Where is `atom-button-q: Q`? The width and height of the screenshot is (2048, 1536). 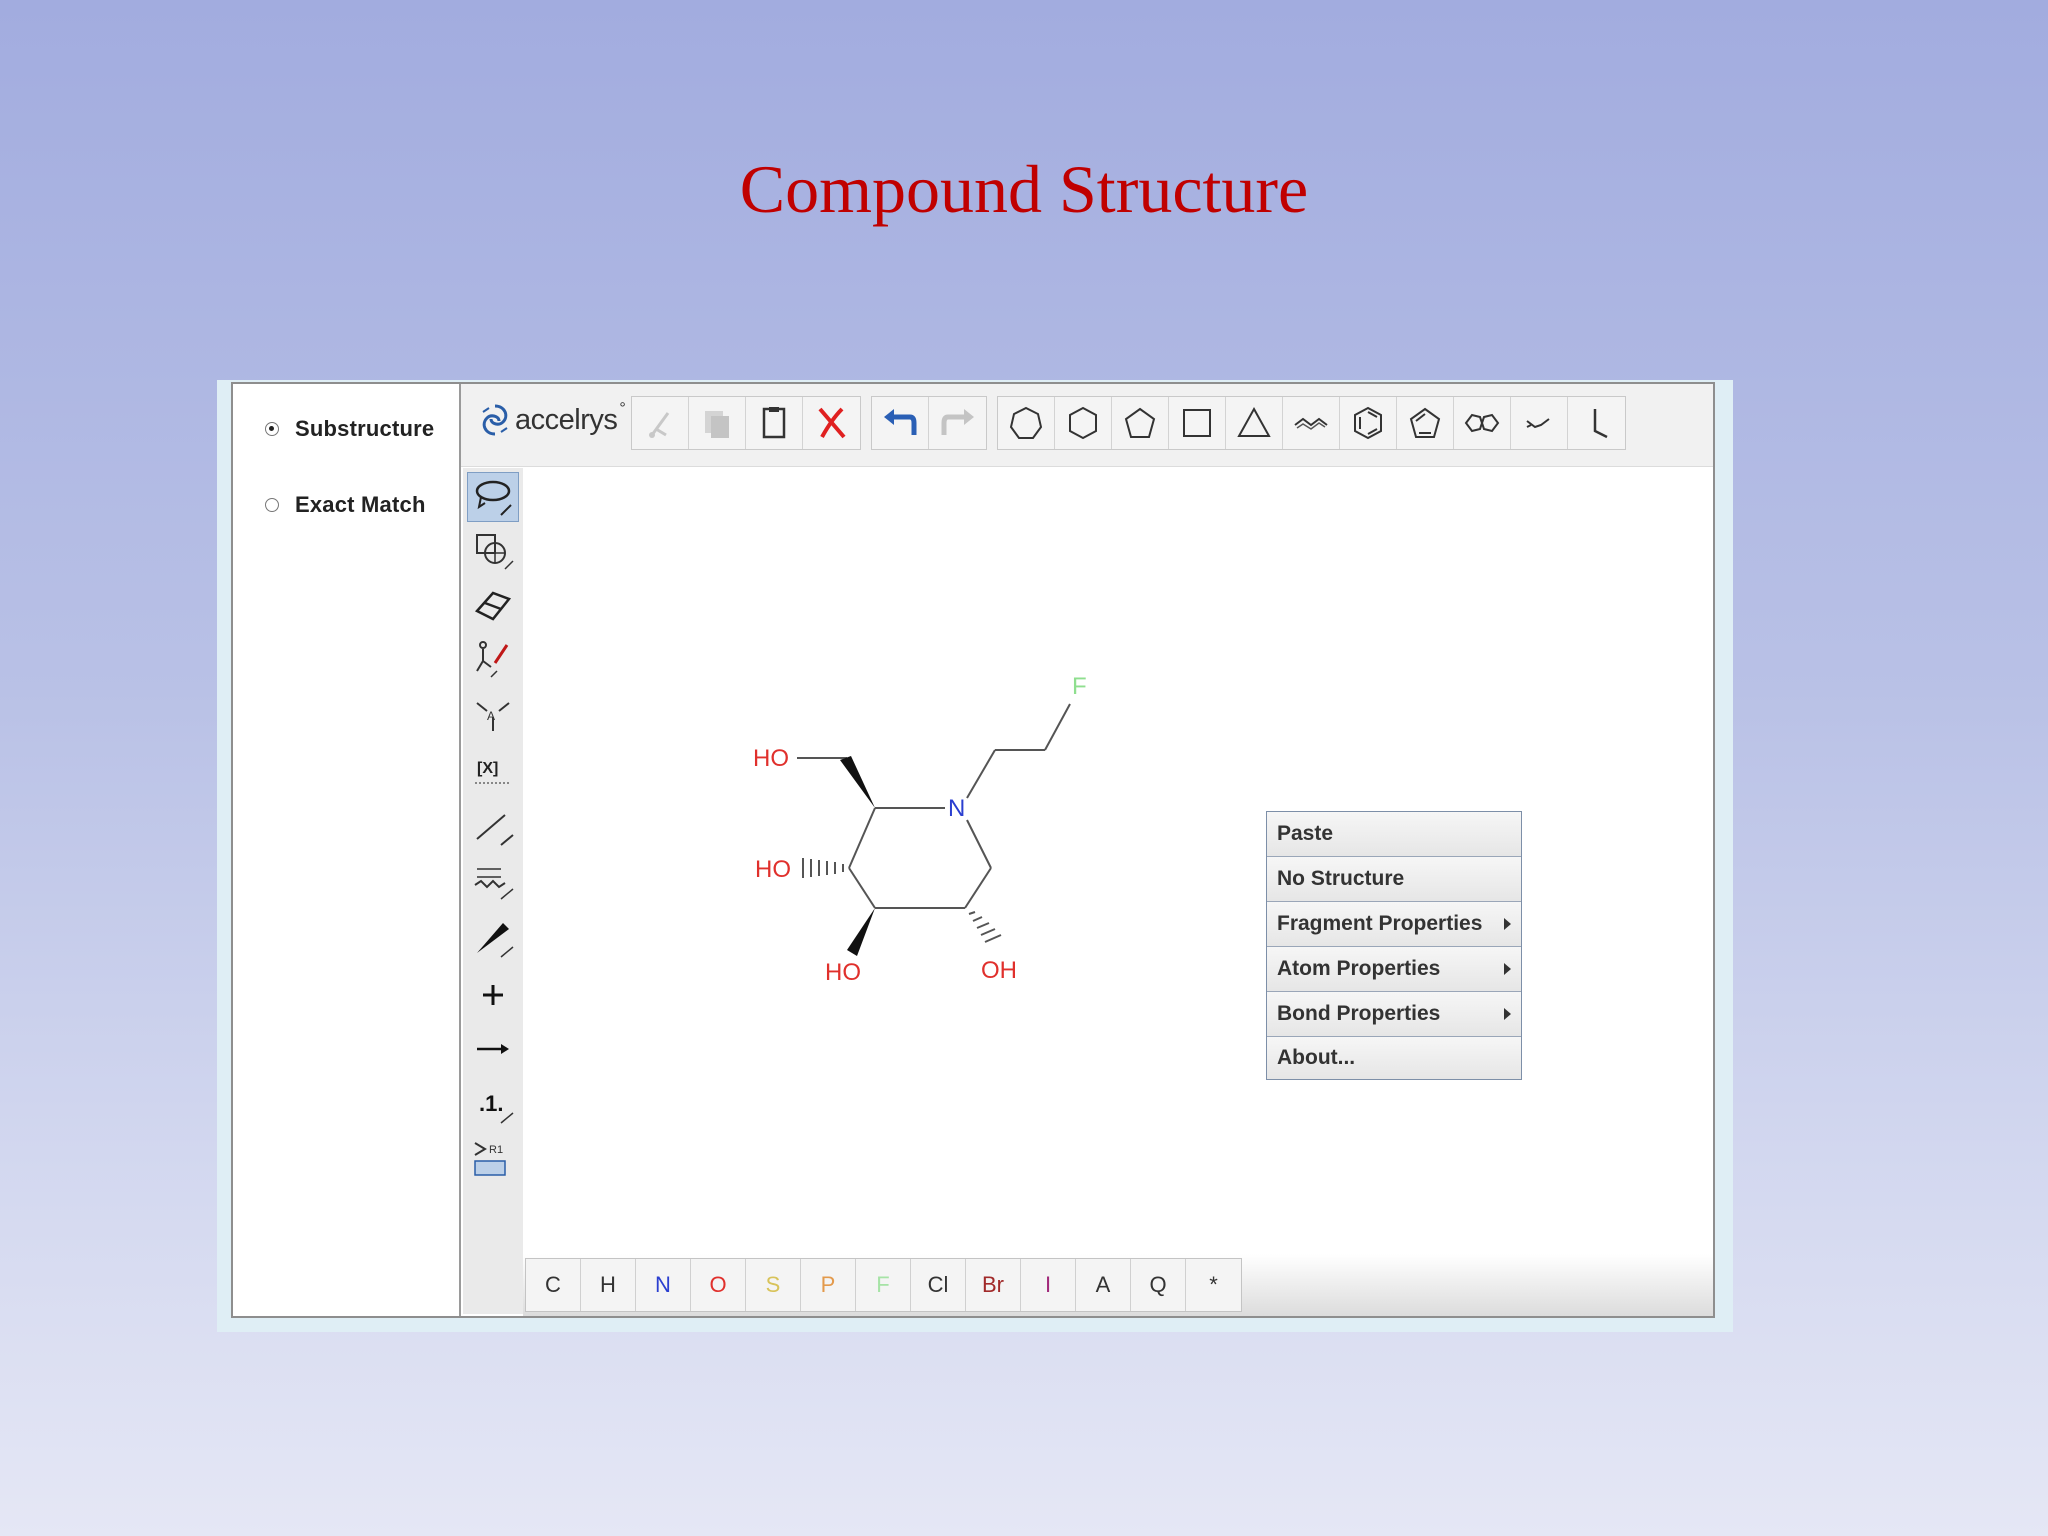 atom-button-q: Q is located at coordinates (1158, 1285).